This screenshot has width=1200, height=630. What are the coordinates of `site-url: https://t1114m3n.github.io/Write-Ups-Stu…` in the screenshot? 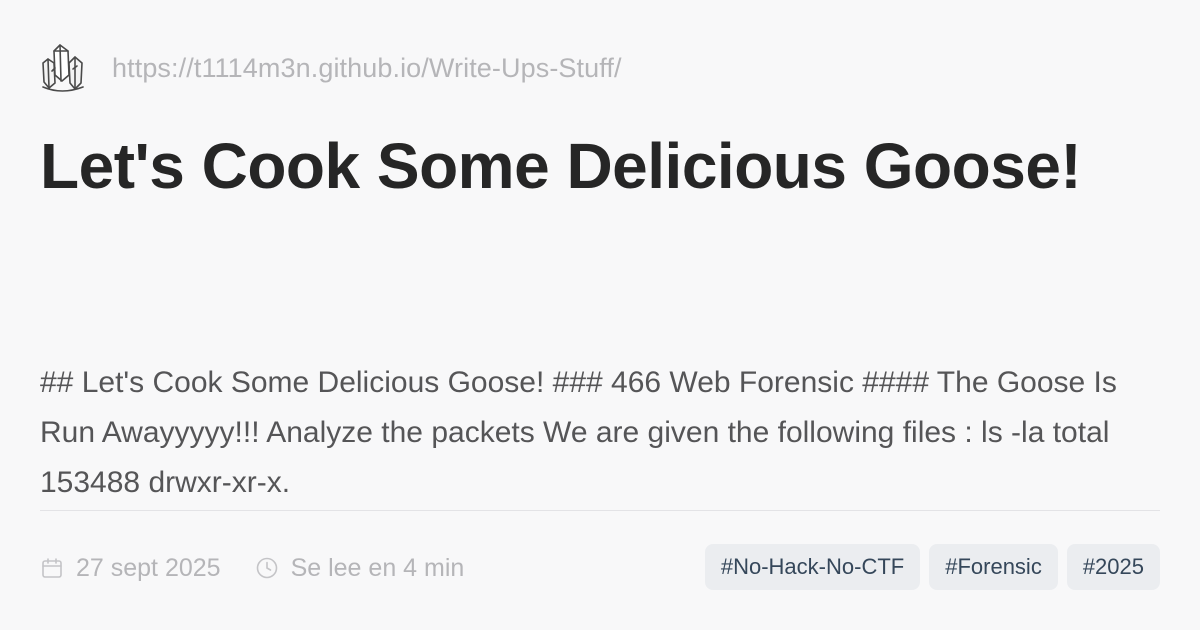 It's located at (367, 68).